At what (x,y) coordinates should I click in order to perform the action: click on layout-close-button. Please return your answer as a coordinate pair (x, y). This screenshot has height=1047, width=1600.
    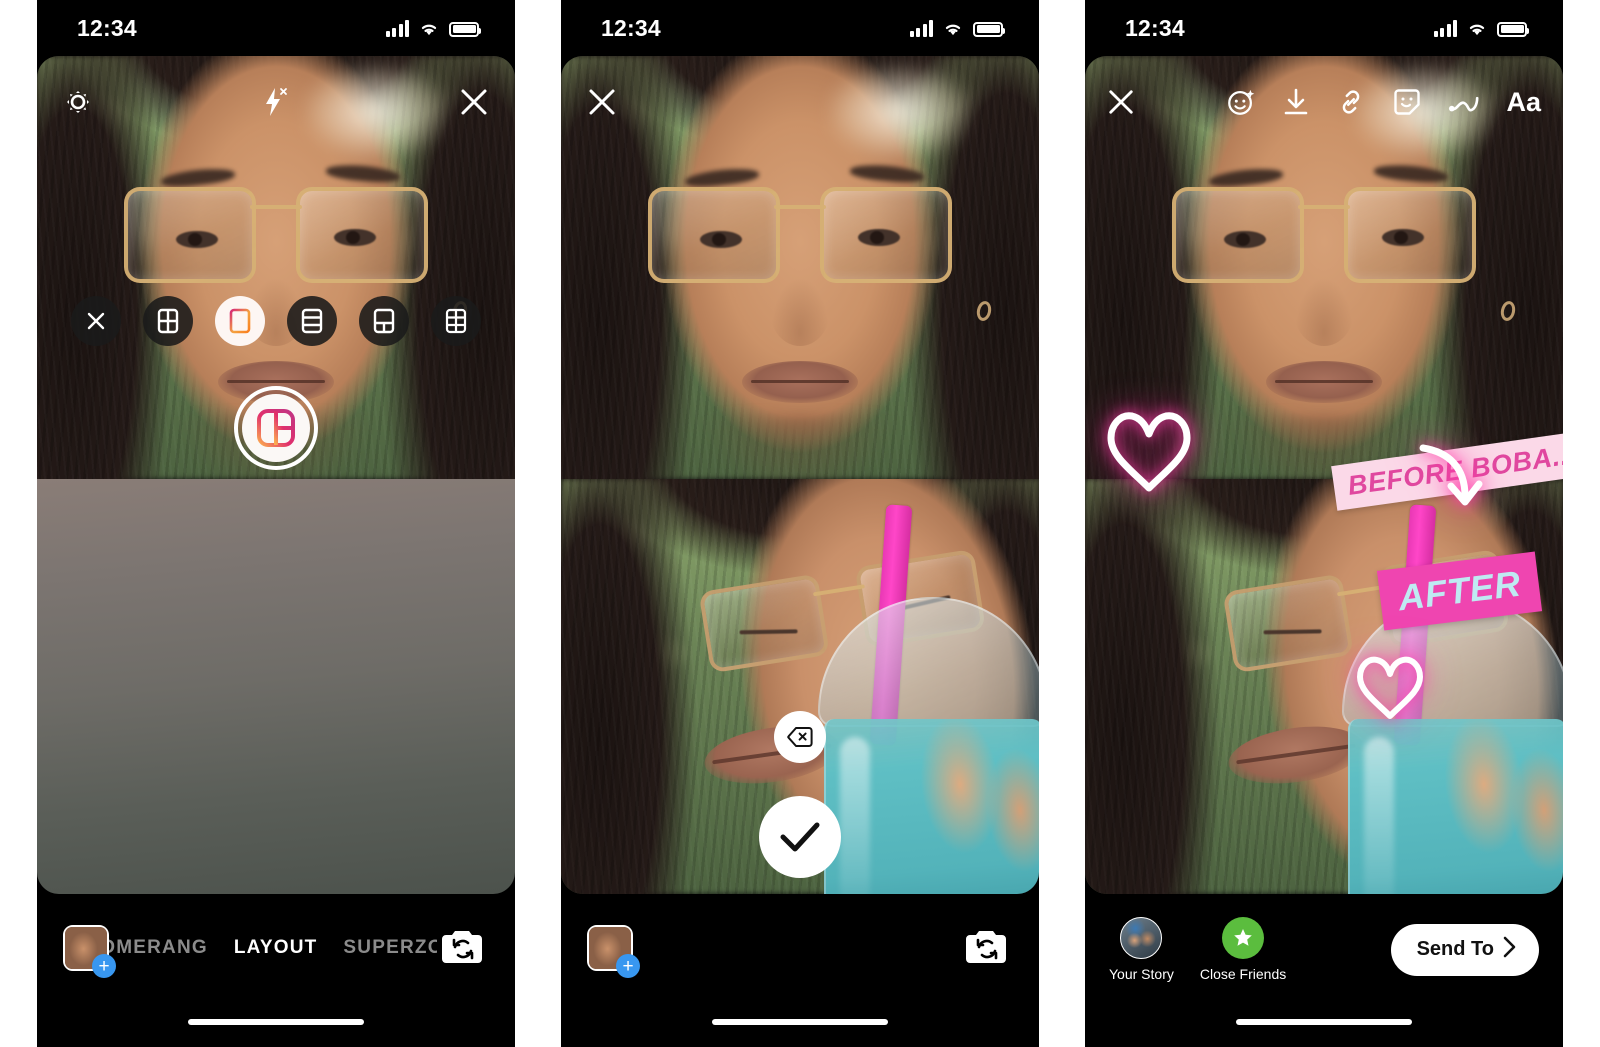
    Looking at the image, I should click on (96, 321).